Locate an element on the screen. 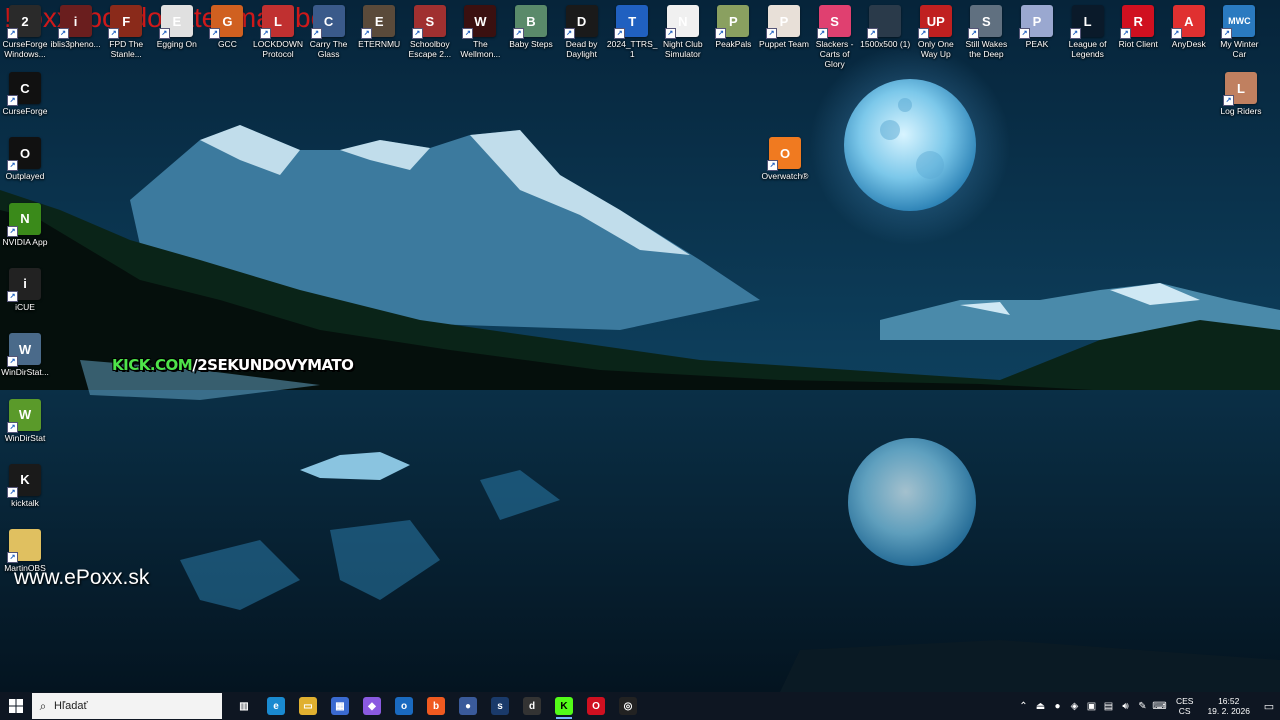 This screenshot has width=1280, height=720. taskbar-app-opera: O is located at coordinates (596, 706).